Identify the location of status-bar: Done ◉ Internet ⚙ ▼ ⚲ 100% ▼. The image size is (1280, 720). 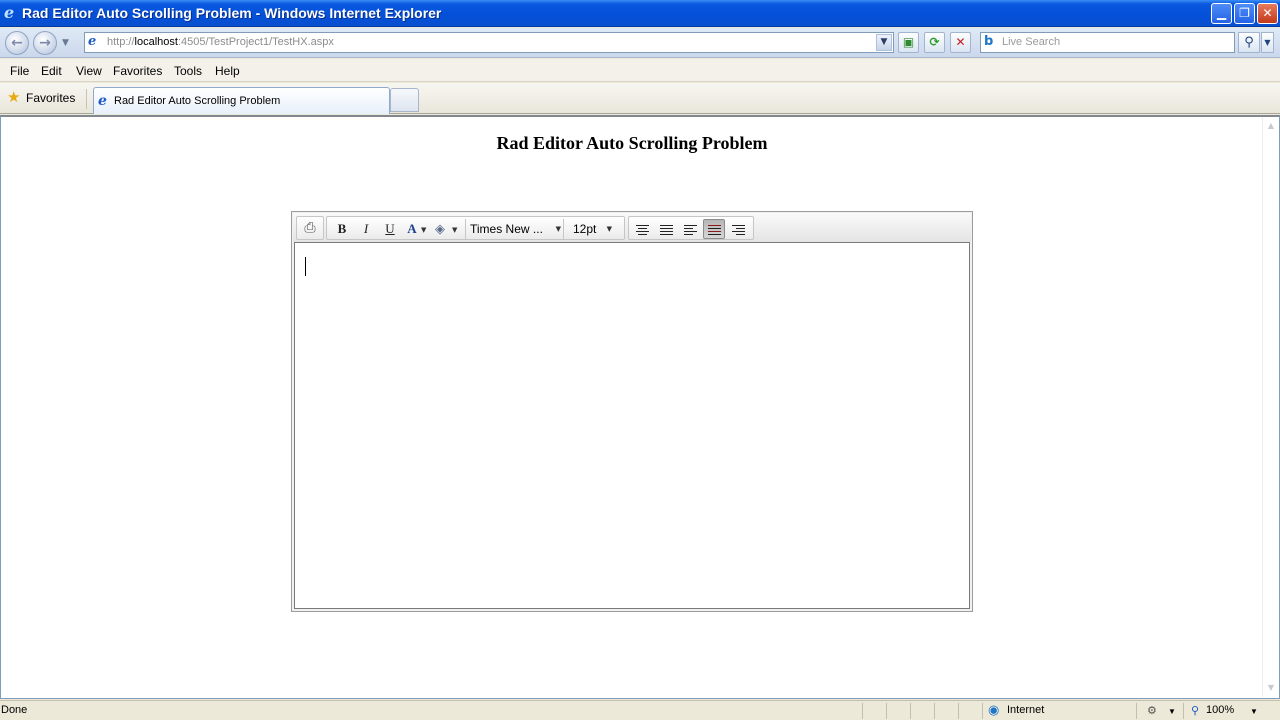
(640, 710).